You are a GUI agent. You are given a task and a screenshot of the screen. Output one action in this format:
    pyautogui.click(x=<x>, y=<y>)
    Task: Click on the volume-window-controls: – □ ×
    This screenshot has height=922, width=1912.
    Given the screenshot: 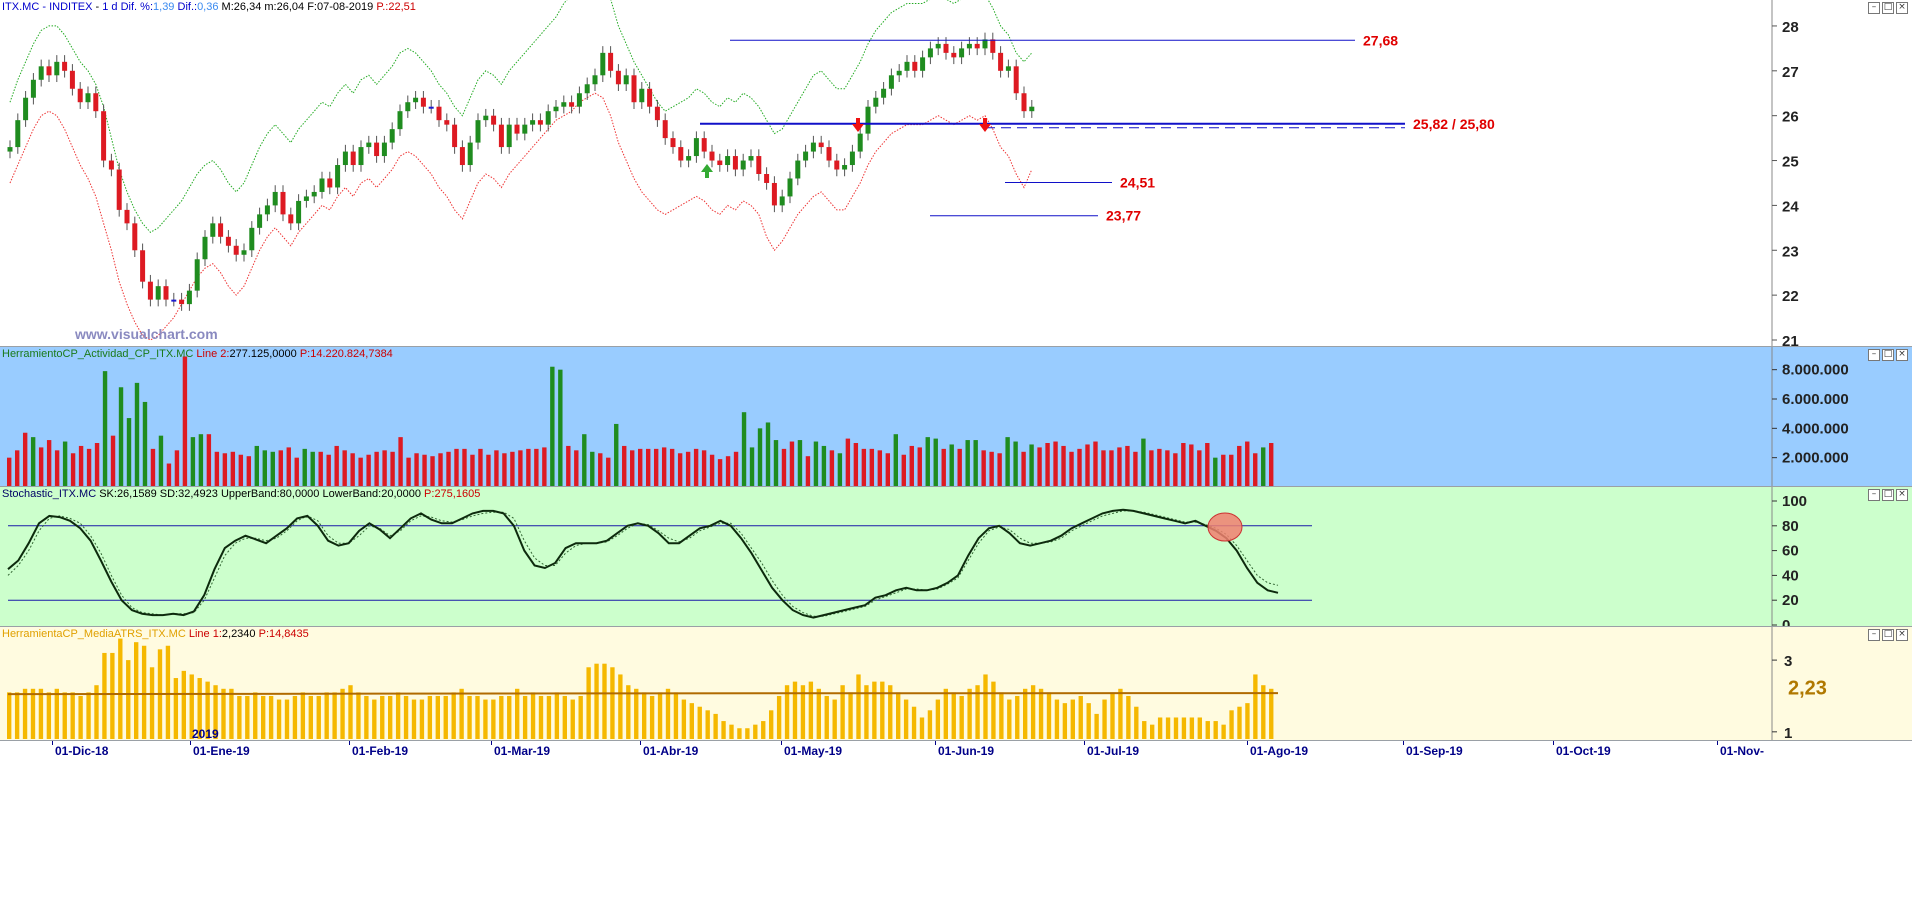 What is the action you would take?
    pyautogui.click(x=1887, y=354)
    